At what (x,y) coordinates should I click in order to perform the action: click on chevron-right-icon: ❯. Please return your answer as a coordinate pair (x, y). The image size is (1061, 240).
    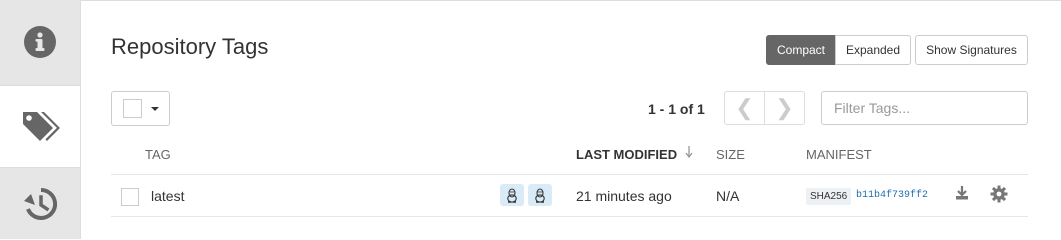
    Looking at the image, I should click on (784, 107).